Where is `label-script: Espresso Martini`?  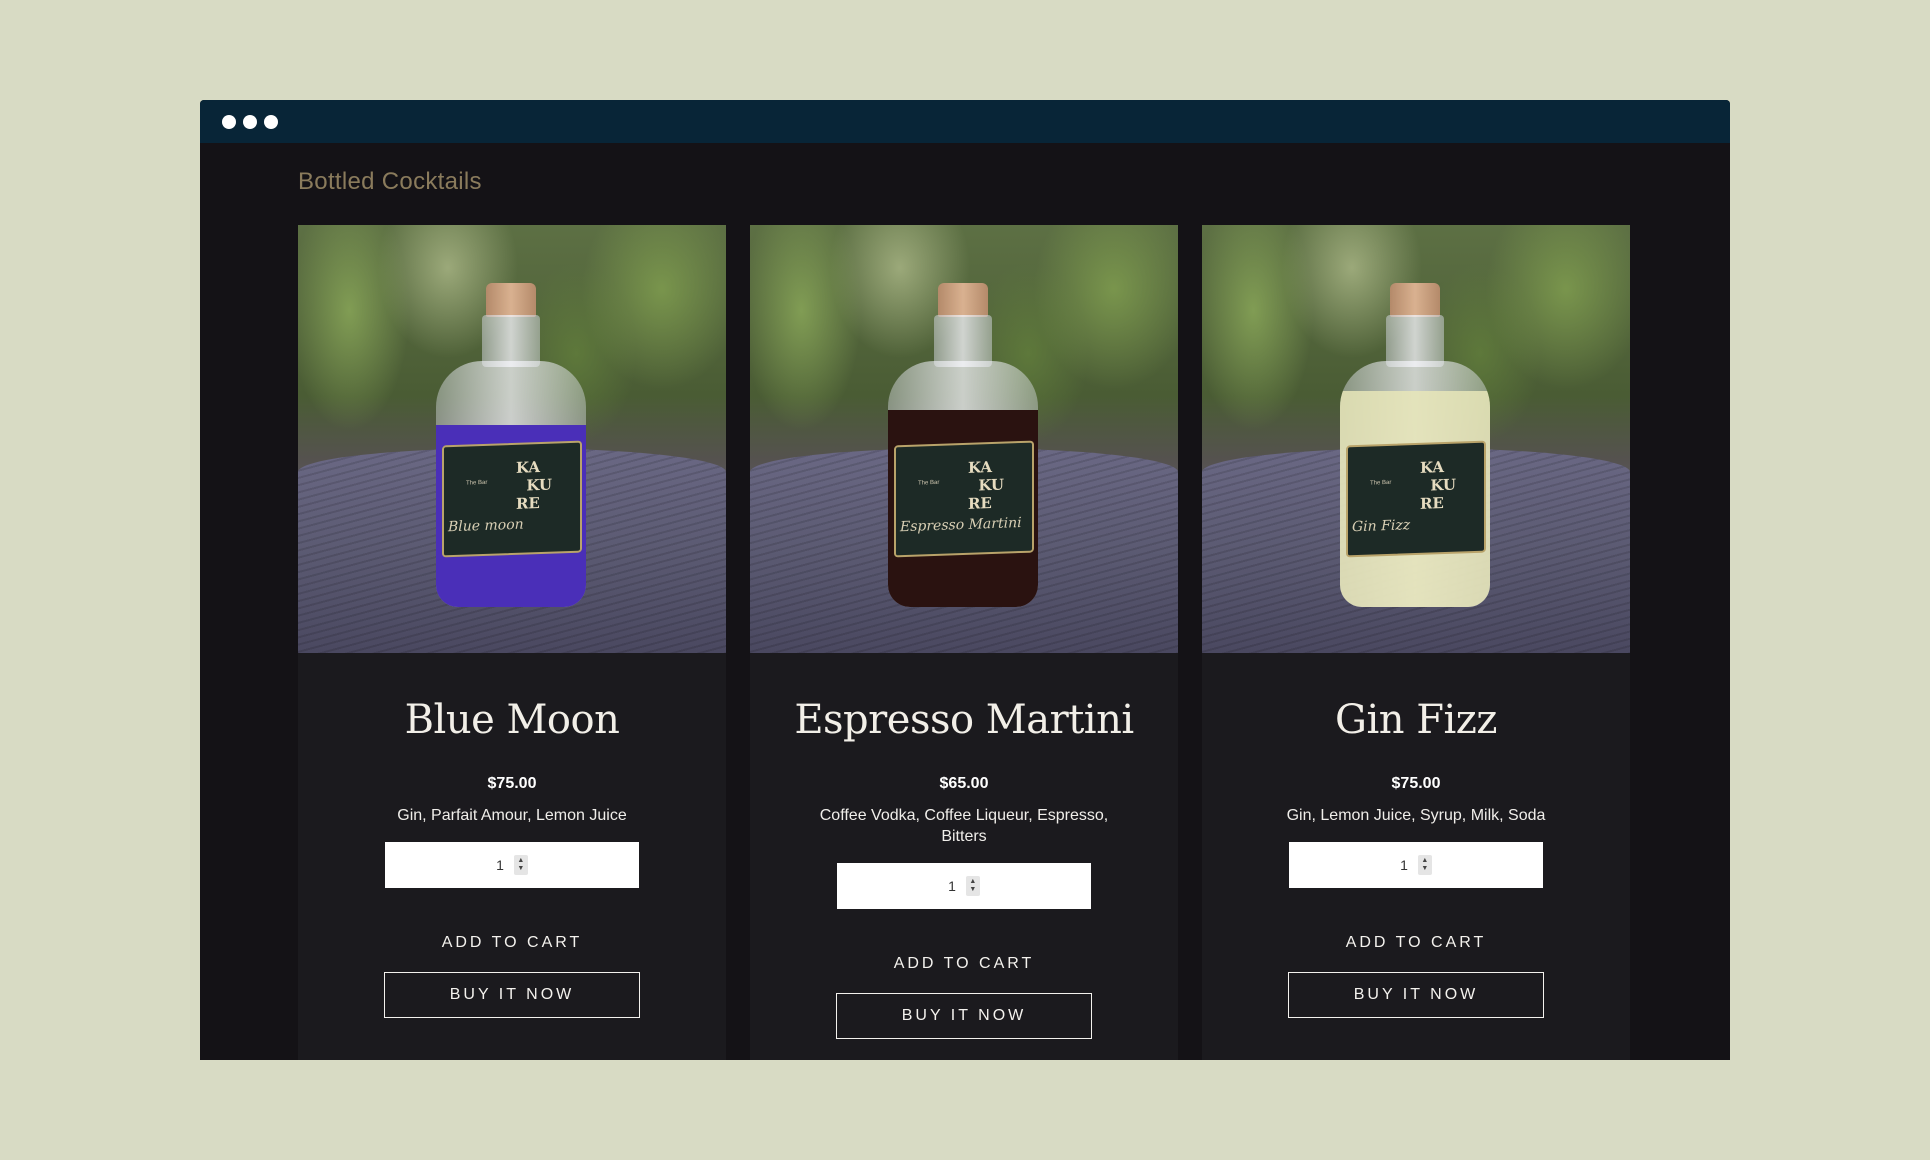 label-script: Espresso Martini is located at coordinates (961, 525).